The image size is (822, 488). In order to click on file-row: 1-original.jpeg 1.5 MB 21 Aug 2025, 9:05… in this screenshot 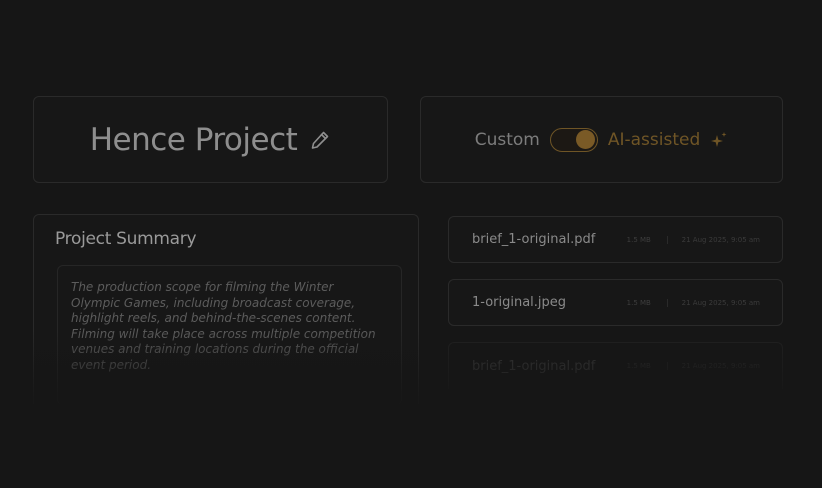, I will do `click(615, 302)`.